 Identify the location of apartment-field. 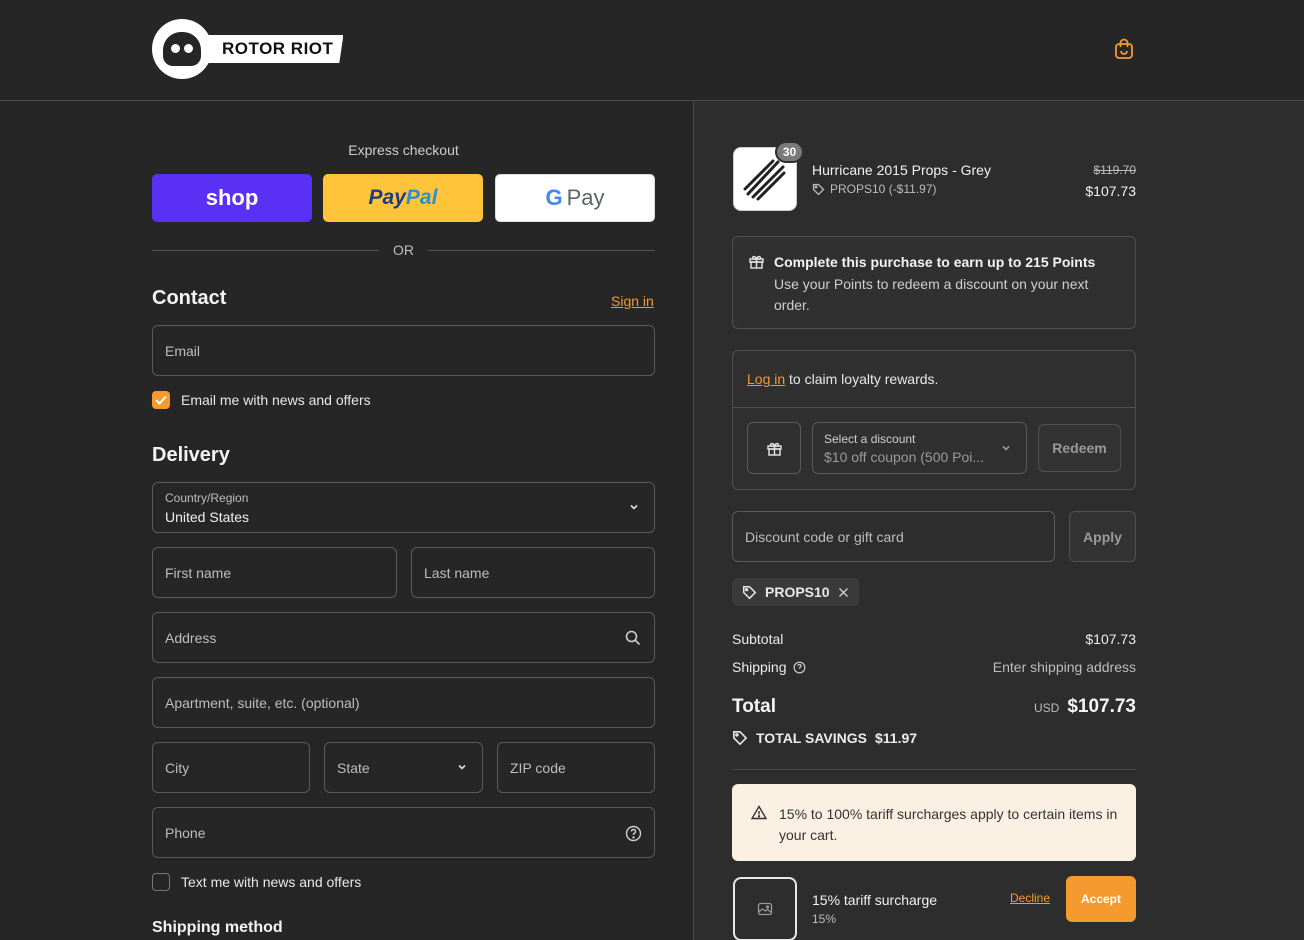
(403, 702).